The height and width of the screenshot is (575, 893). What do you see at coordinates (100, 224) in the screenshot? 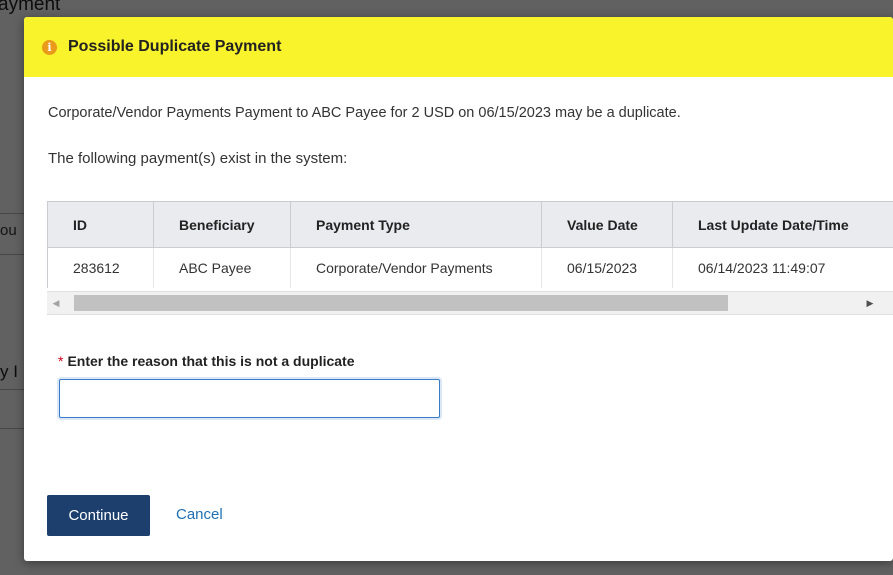
I see `column-header-id: ID` at bounding box center [100, 224].